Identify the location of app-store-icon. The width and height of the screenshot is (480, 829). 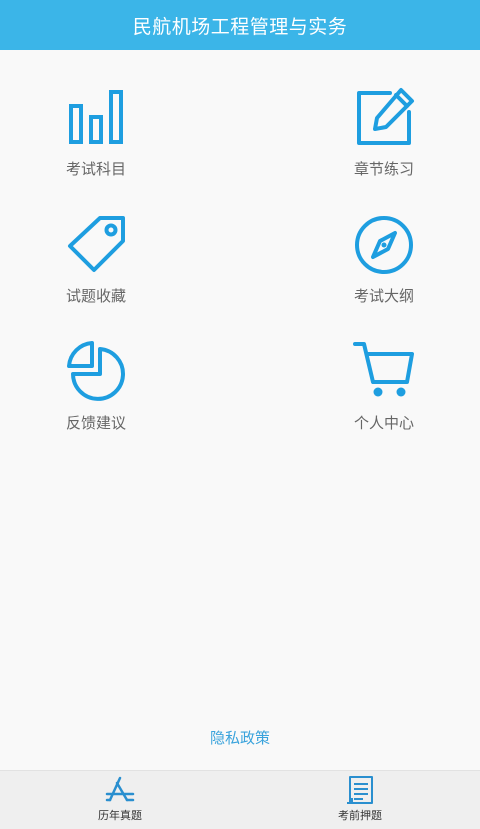
(120, 789).